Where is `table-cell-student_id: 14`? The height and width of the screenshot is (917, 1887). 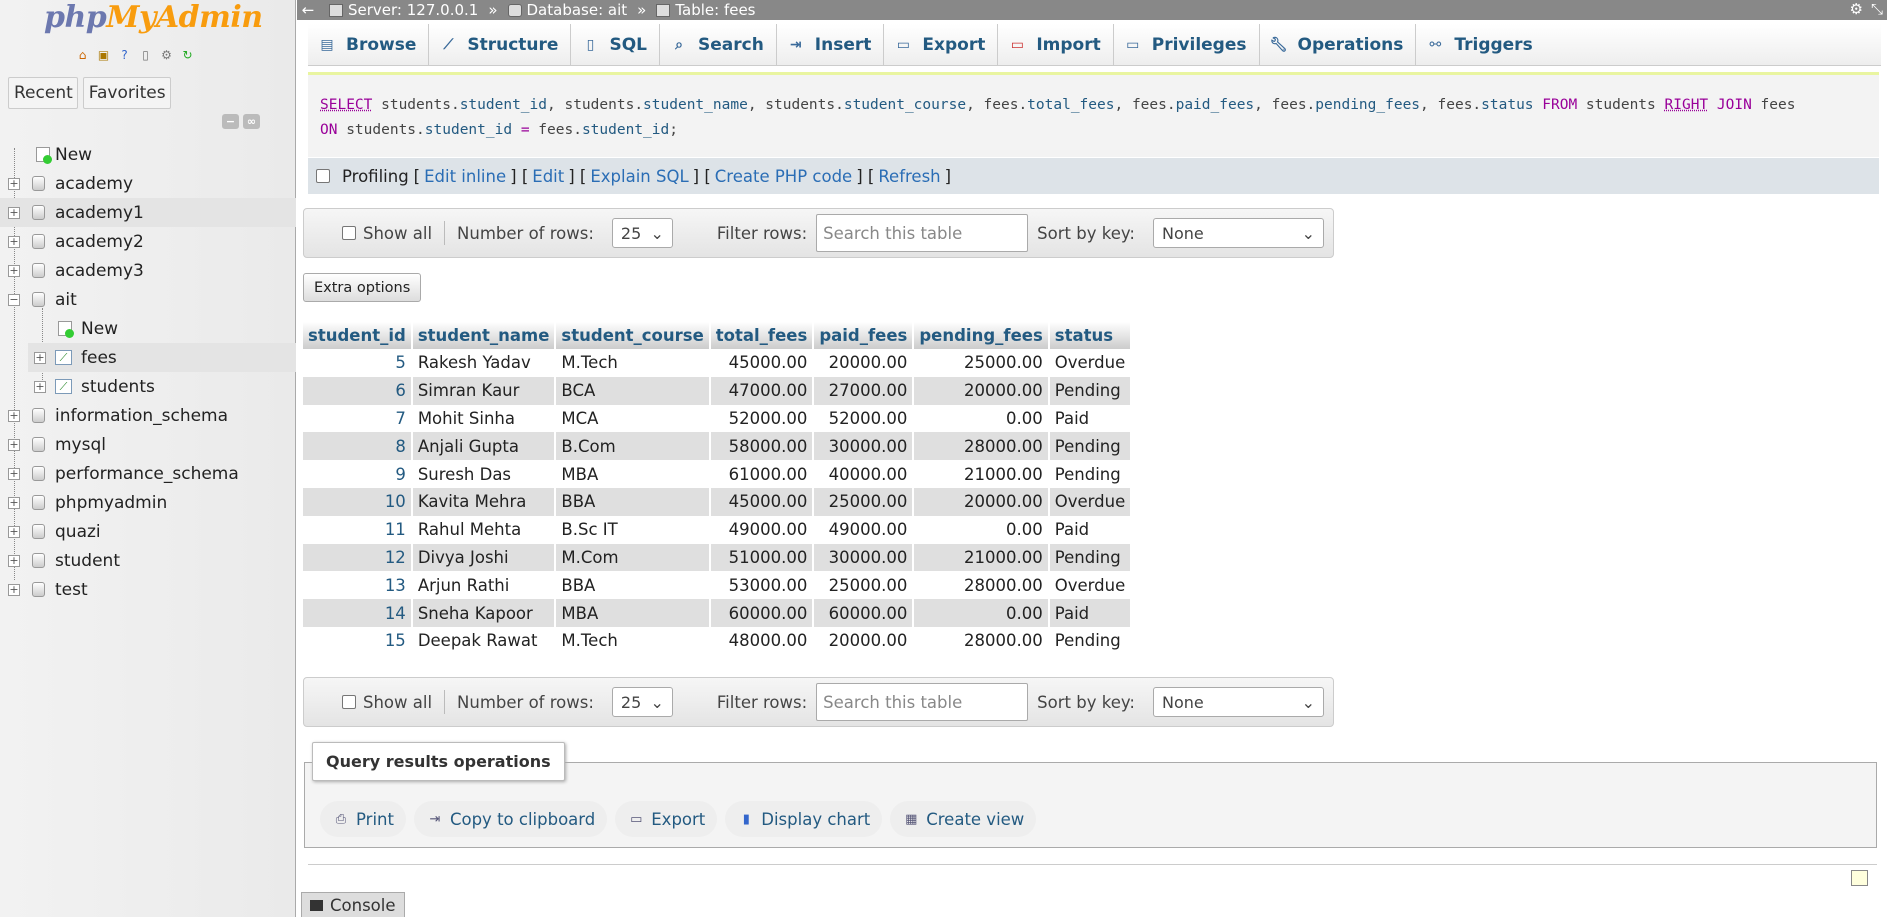 table-cell-student_id: 14 is located at coordinates (358, 613).